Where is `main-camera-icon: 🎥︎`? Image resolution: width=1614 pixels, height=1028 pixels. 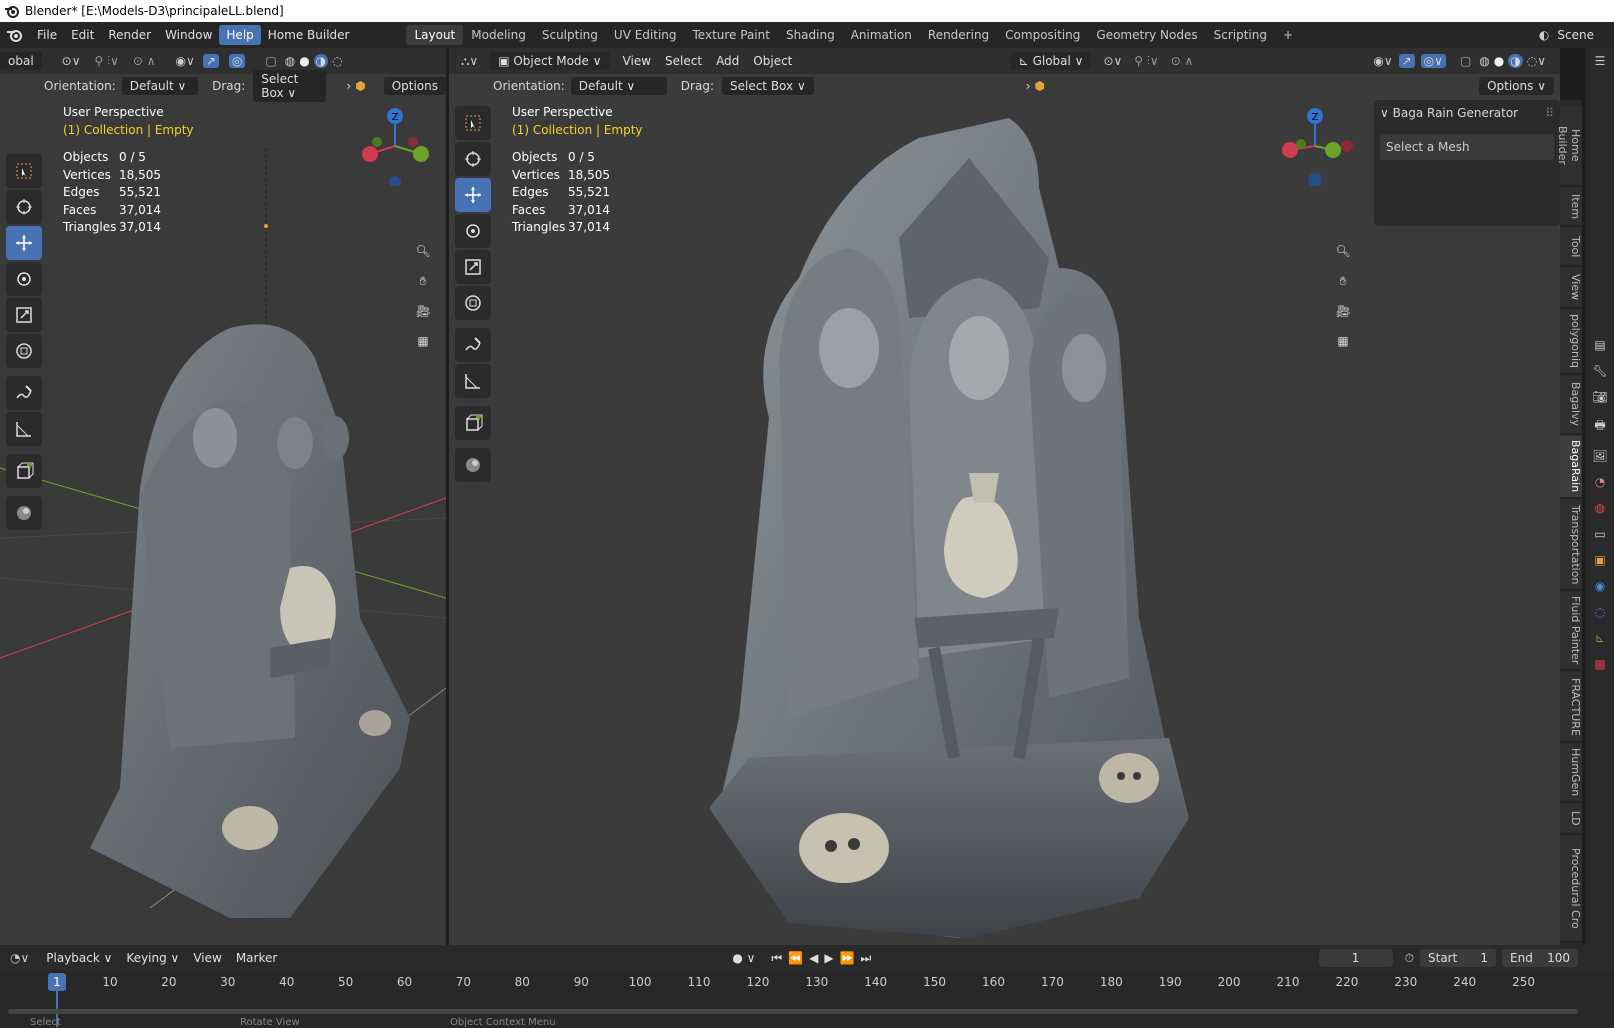
main-camera-icon: 🎥︎ is located at coordinates (1343, 311).